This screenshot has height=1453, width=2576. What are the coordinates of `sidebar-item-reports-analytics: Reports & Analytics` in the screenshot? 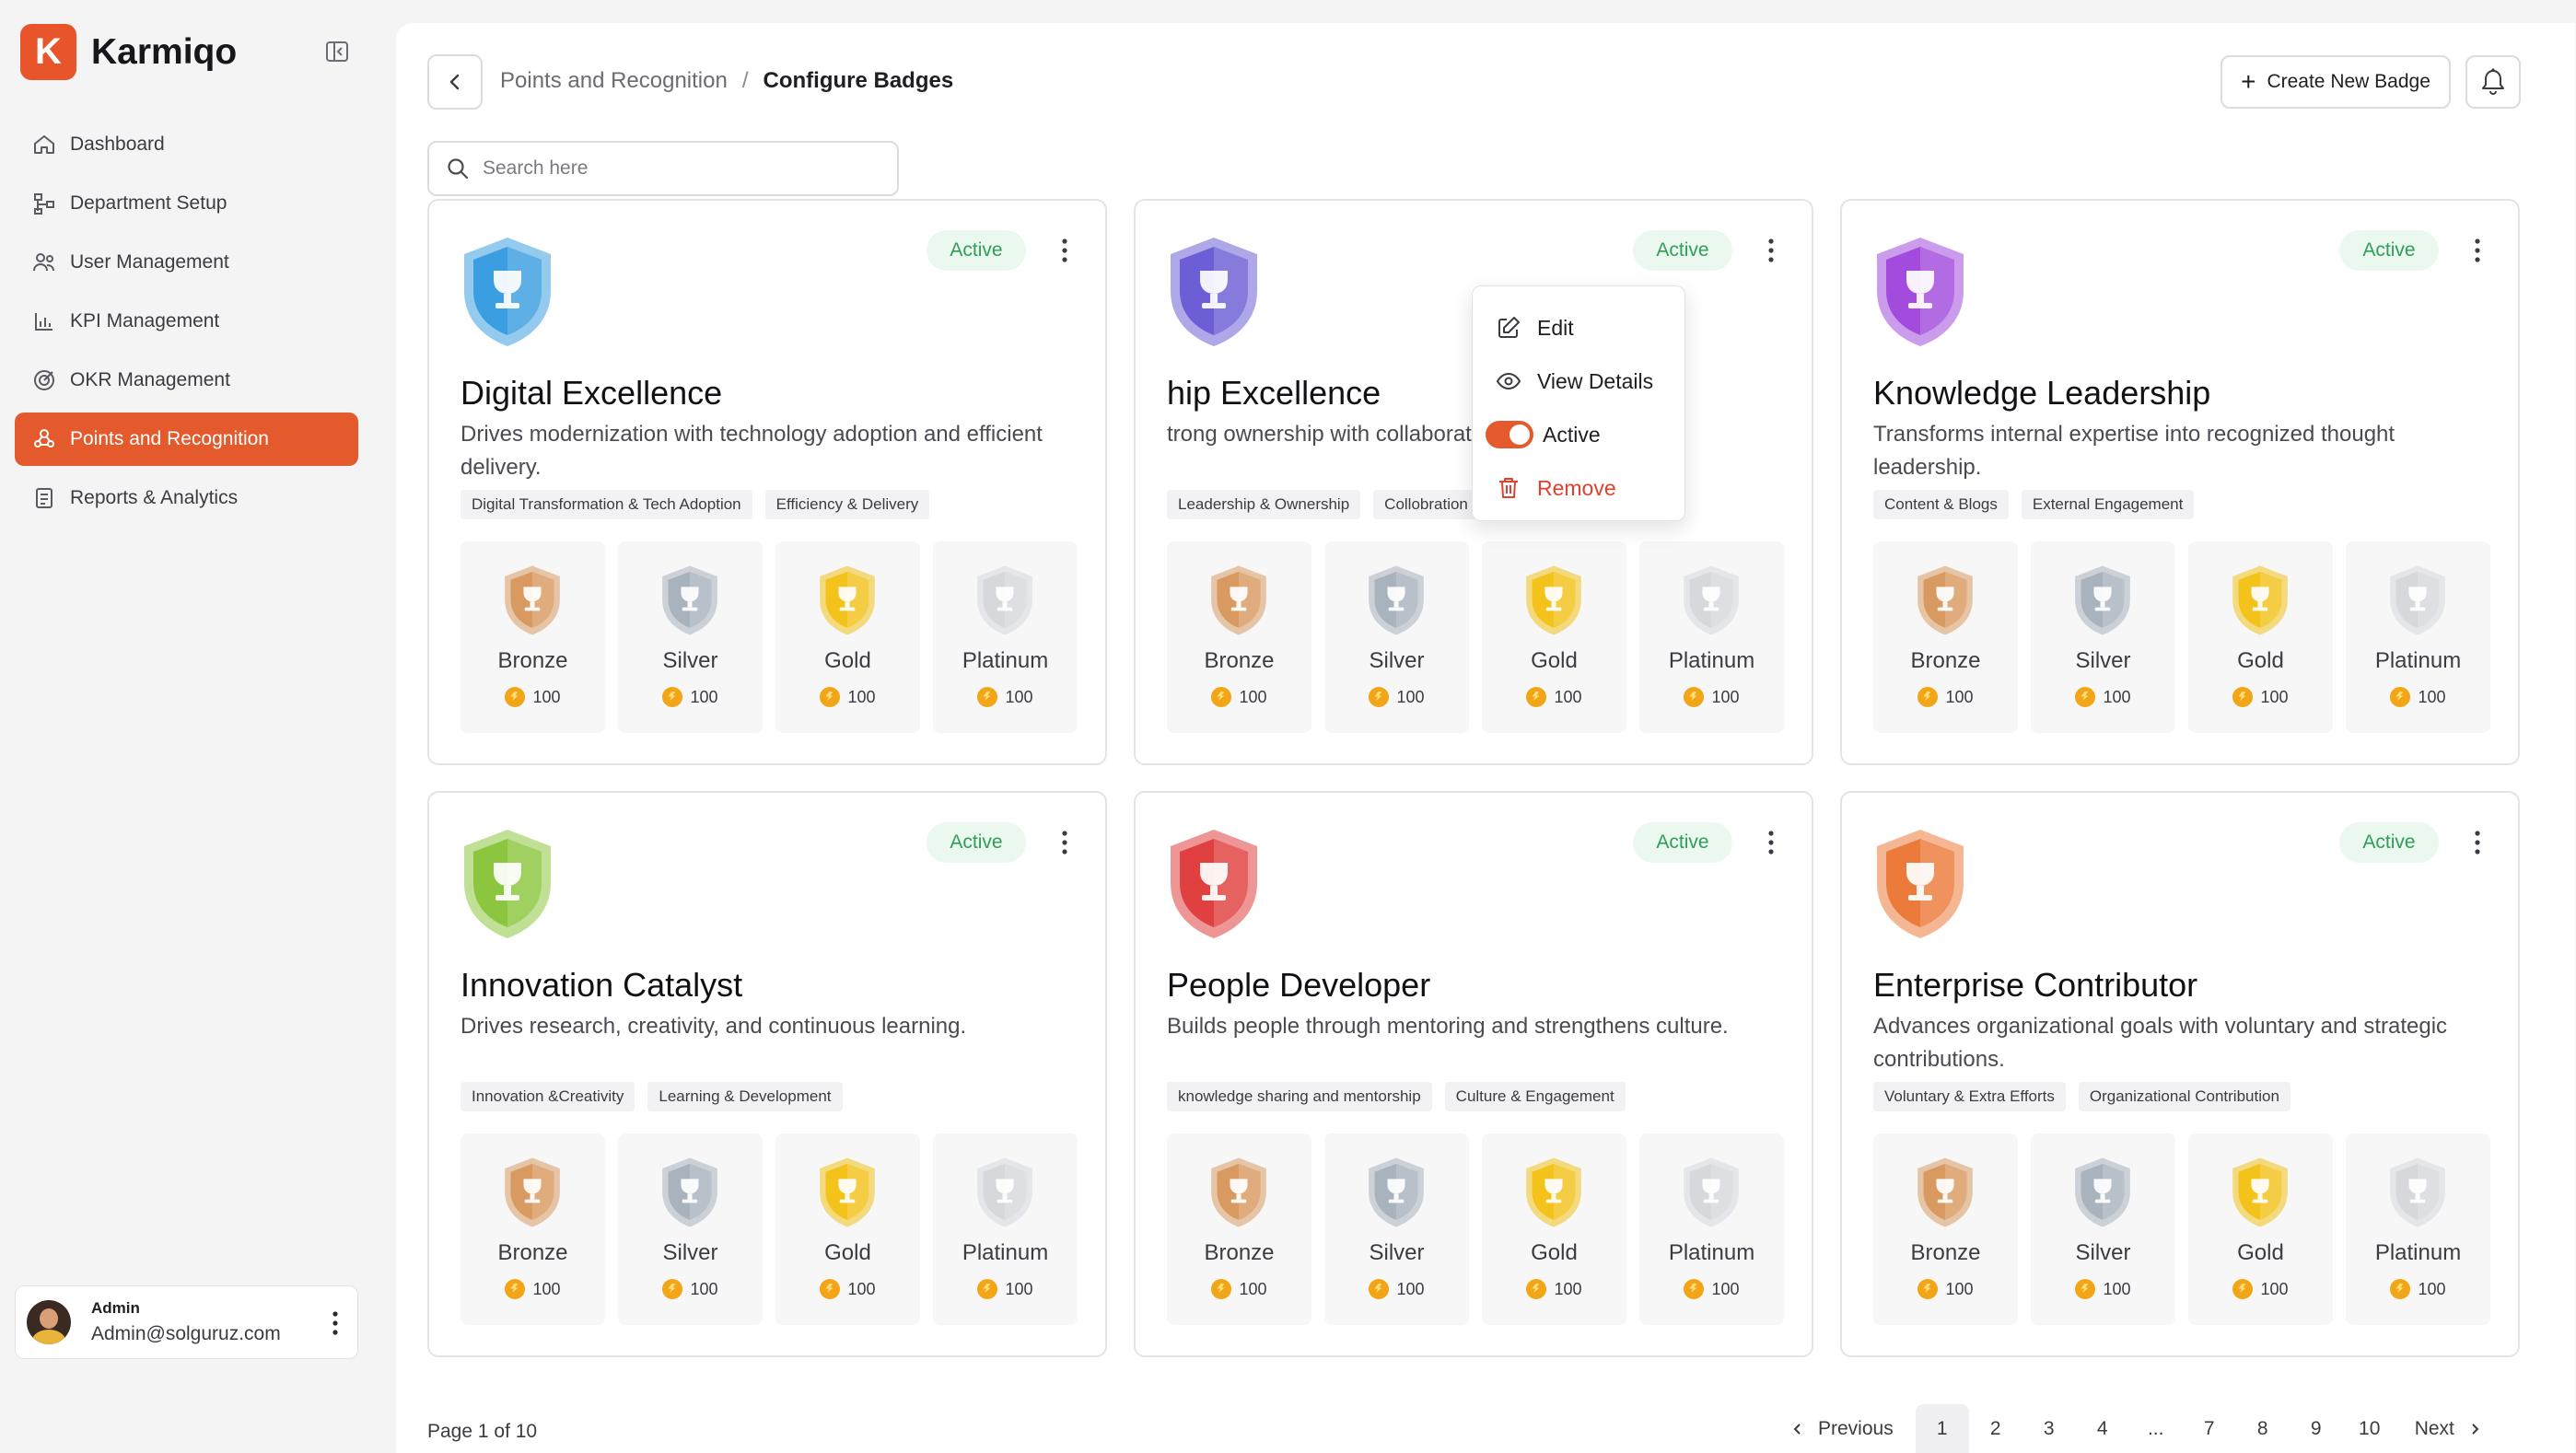 It's located at (186, 498).